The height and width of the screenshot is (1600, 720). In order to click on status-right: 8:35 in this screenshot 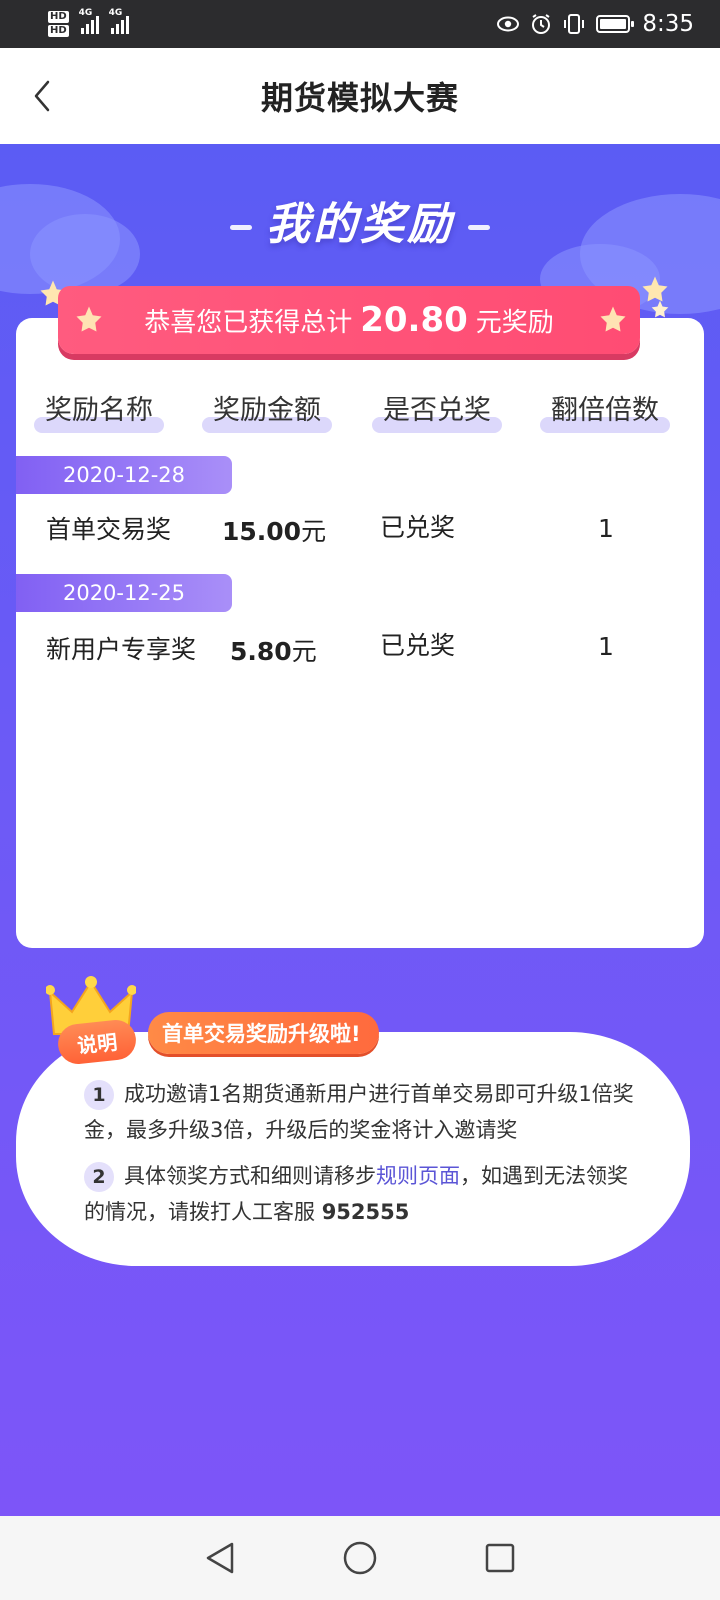, I will do `click(595, 24)`.